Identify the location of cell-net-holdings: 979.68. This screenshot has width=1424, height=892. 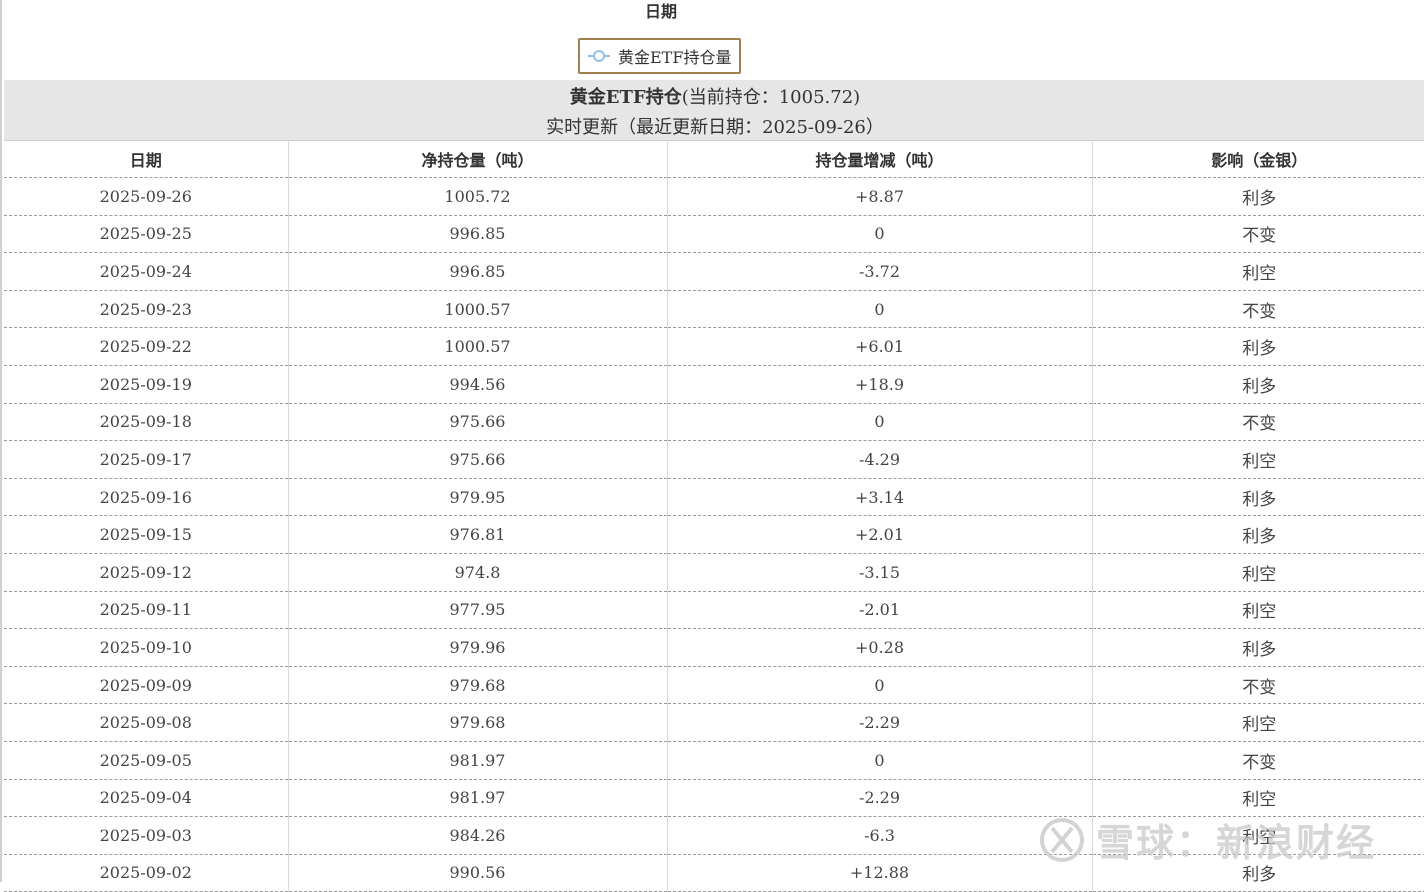
(478, 685).